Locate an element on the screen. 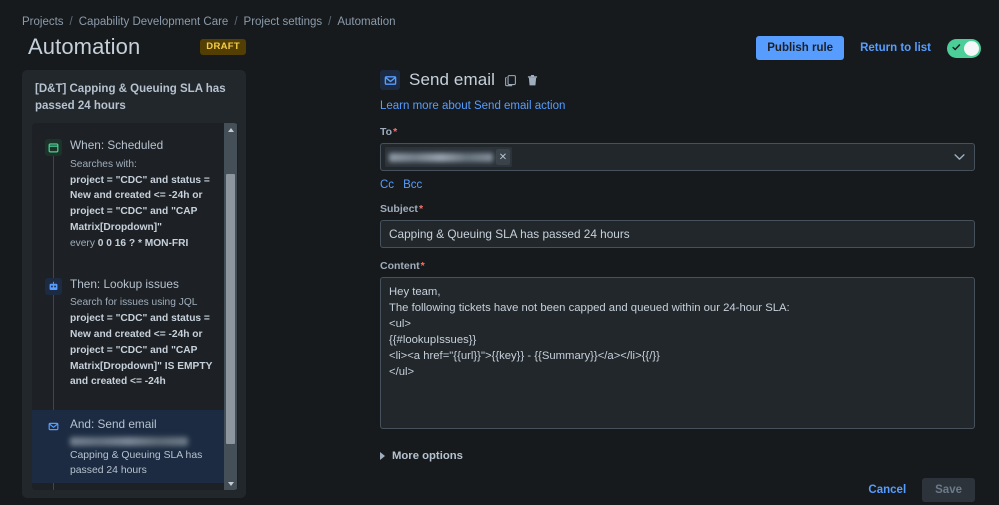 The image size is (999, 505). breadcrumb-item-project: Capability Development Care is located at coordinates (154, 22).